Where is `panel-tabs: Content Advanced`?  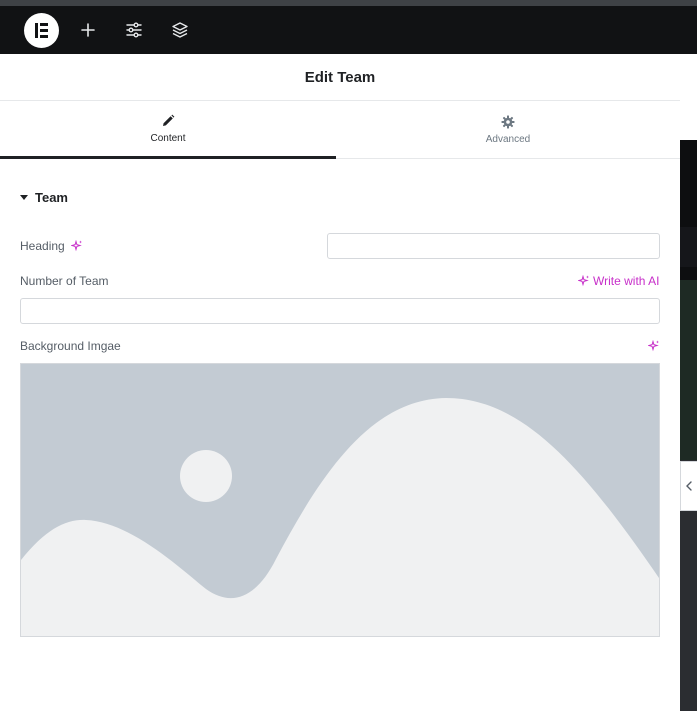
panel-tabs: Content Advanced is located at coordinates (340, 130).